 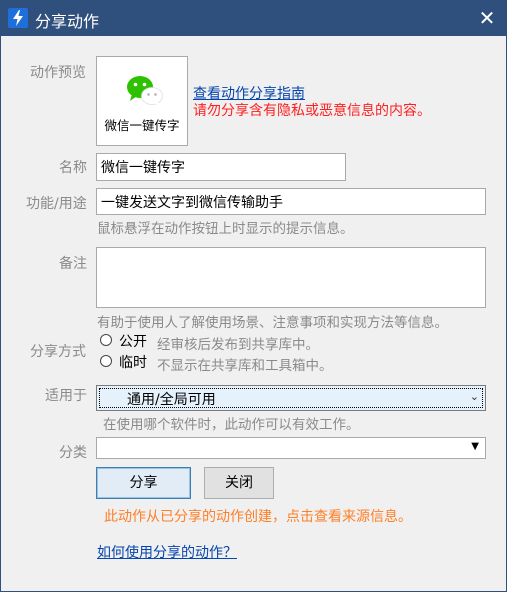 I want to click on applies-to-dropdown: 通用/全局可用 ⌄, so click(x=291, y=398).